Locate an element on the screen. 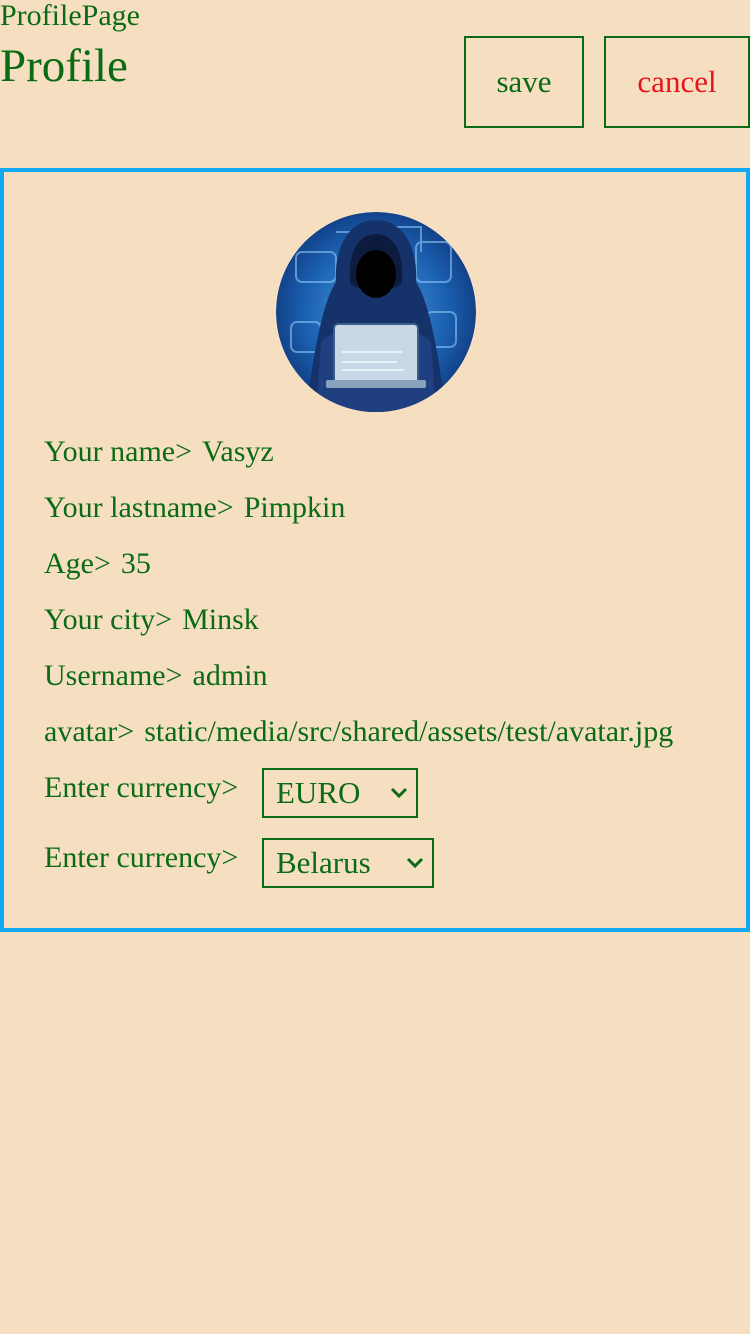 Image resolution: width=750 pixels, height=1334 pixels. lastname-row: Your lastname> Pimpkin is located at coordinates (194, 508).